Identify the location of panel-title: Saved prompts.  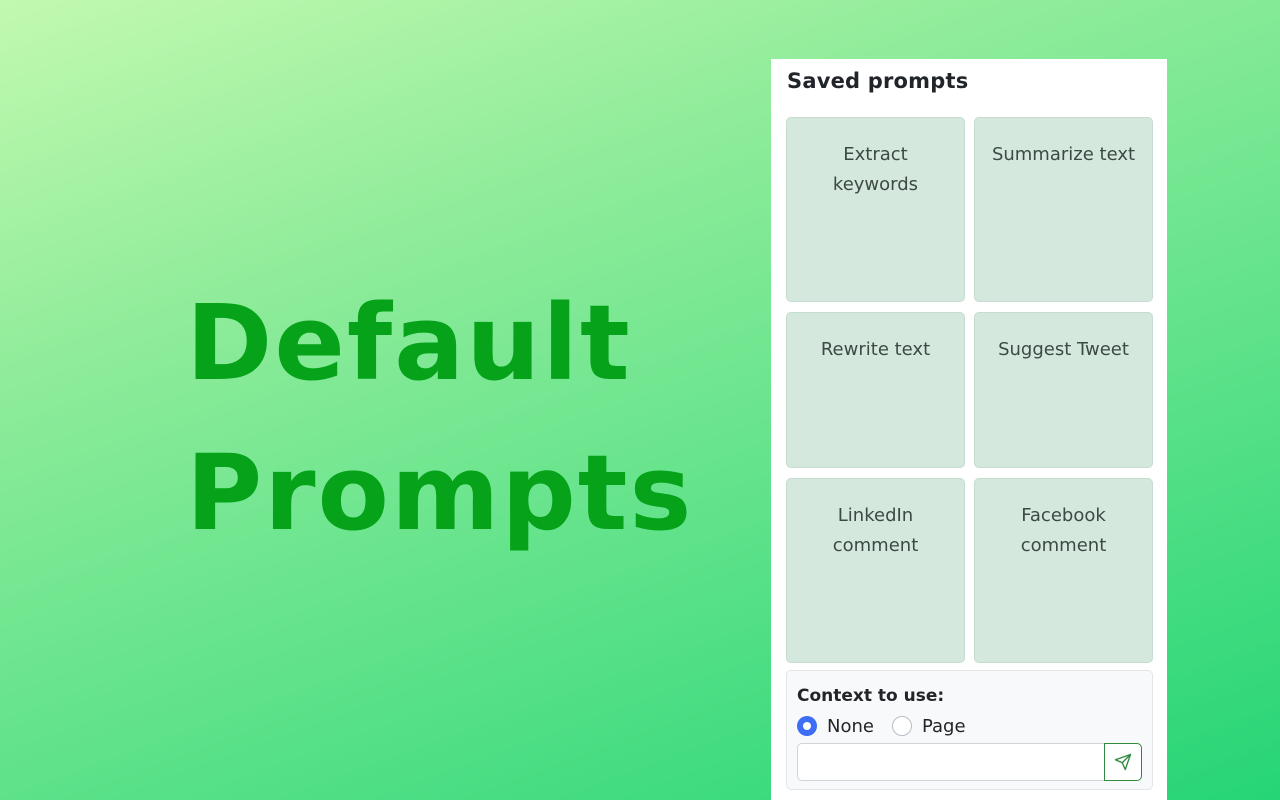
(878, 81).